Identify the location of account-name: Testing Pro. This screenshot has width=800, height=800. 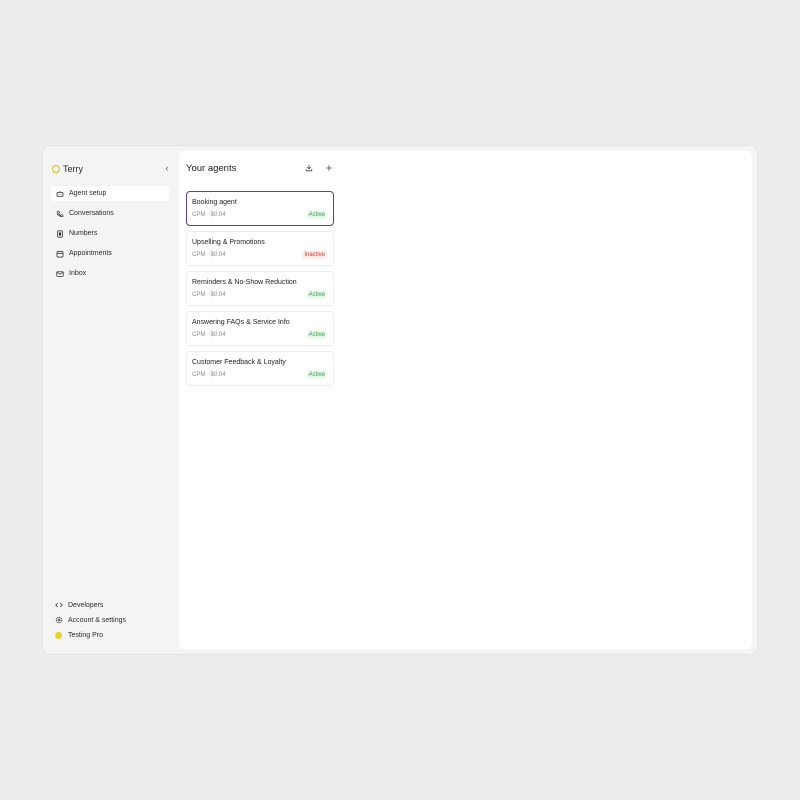
(86, 635).